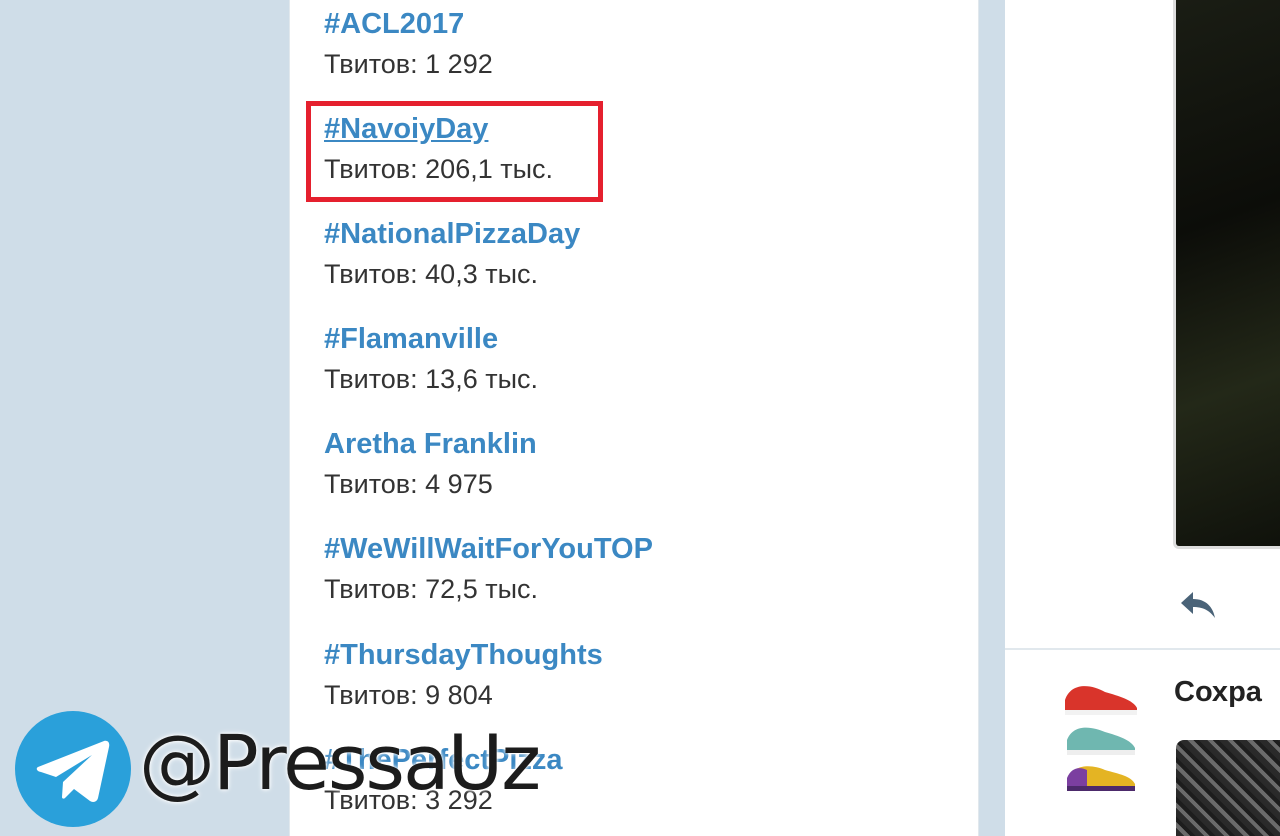  Describe the element at coordinates (431, 339) in the screenshot. I see `trend-link: #Flamanville` at that location.